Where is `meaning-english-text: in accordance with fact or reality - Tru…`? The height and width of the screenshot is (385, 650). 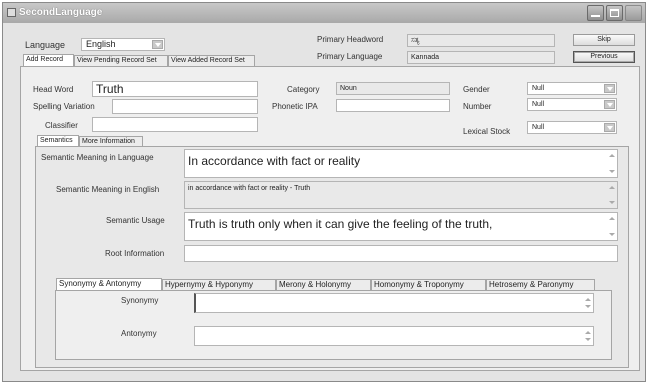 meaning-english-text: in accordance with fact or reality - Tru… is located at coordinates (249, 188).